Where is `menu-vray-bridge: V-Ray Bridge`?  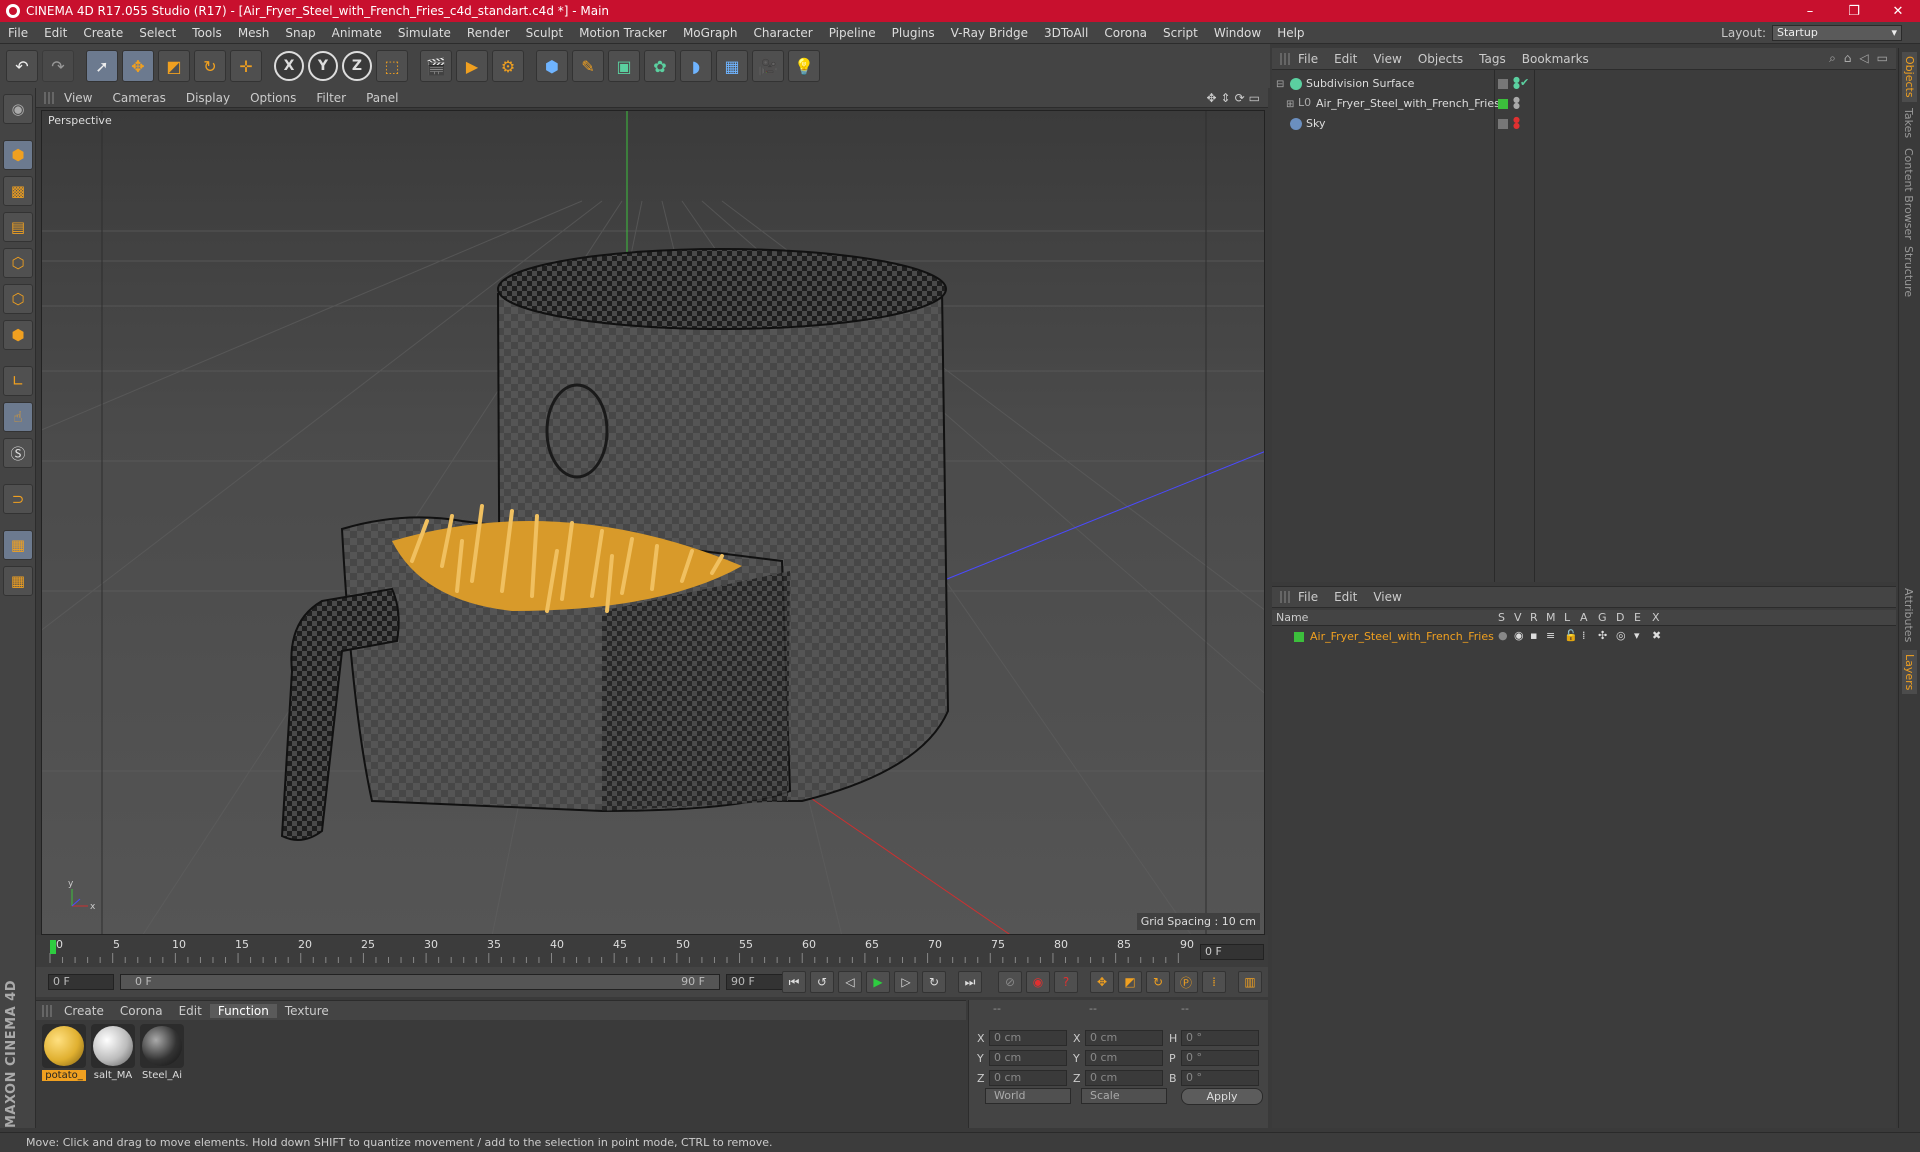 menu-vray-bridge: V-Ray Bridge is located at coordinates (989, 33).